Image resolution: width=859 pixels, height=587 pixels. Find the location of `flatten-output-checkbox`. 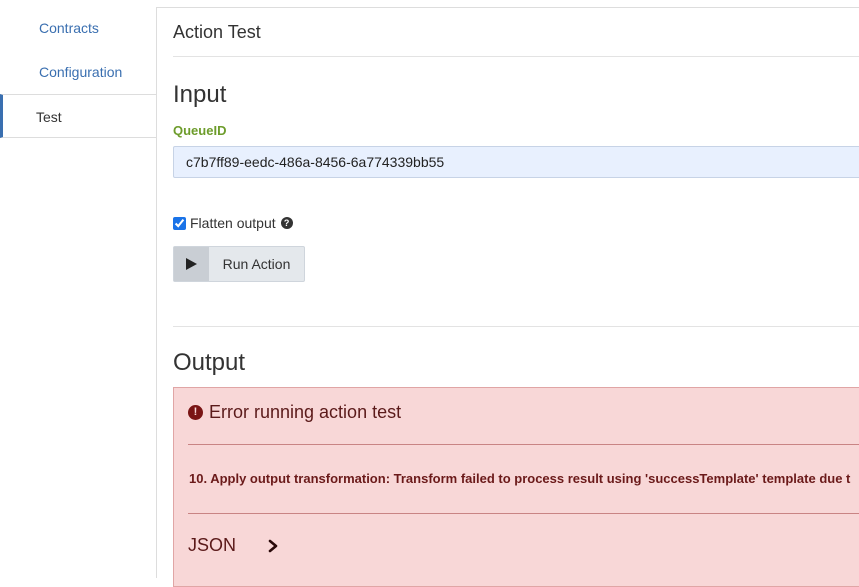

flatten-output-checkbox is located at coordinates (179, 223).